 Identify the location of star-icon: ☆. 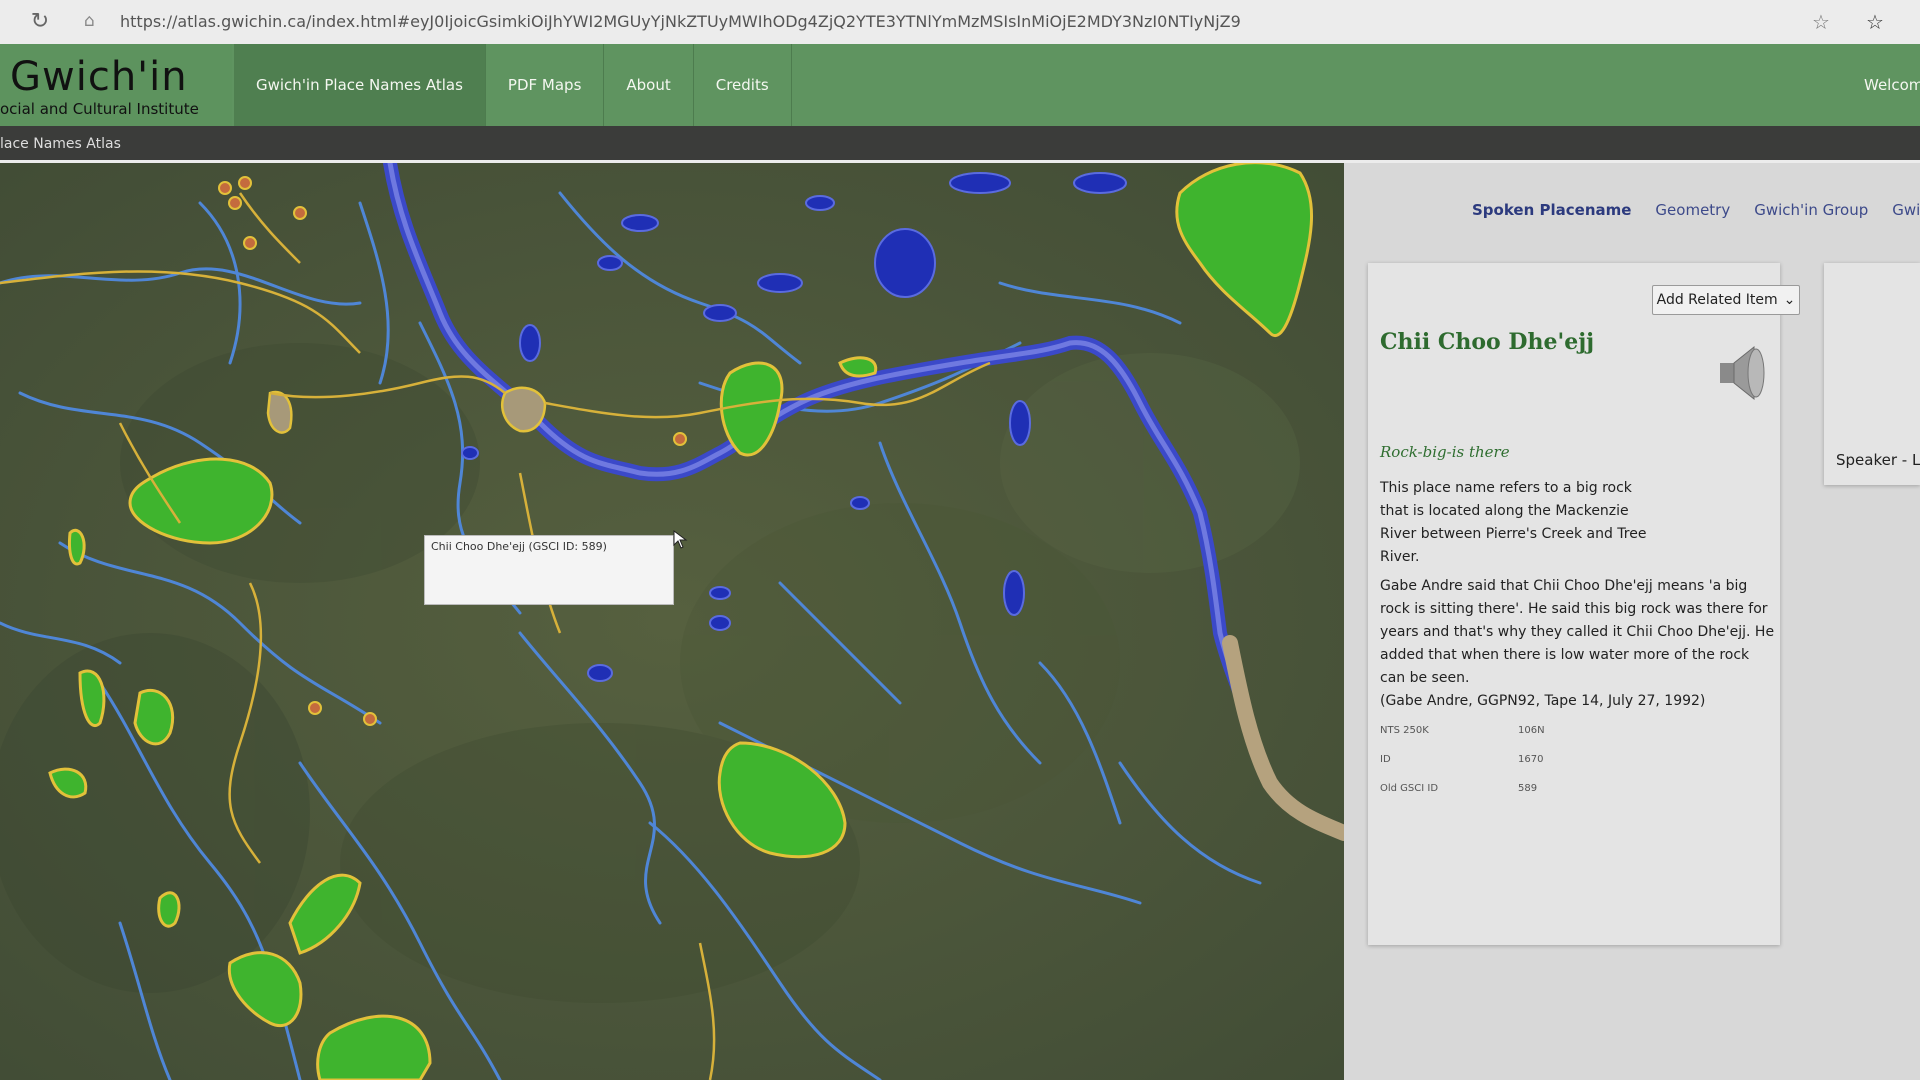
(1821, 22).